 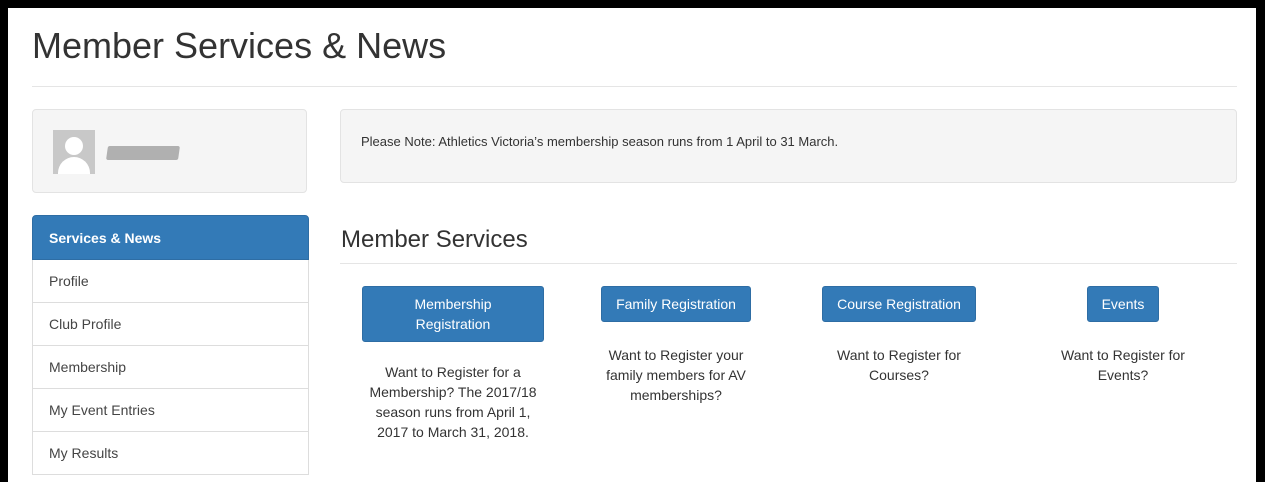 What do you see at coordinates (143, 153) in the screenshot?
I see `redacted-username` at bounding box center [143, 153].